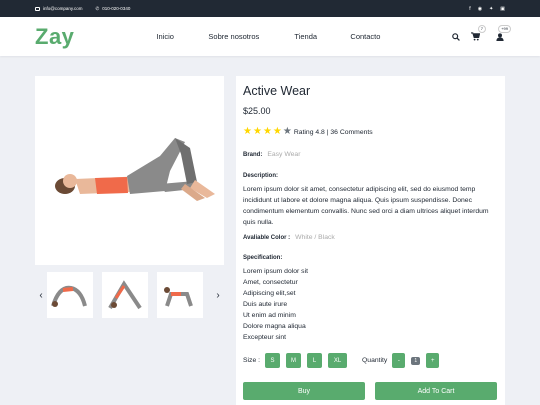 This screenshot has height=405, width=540. I want to click on size-button-m: M, so click(293, 360).